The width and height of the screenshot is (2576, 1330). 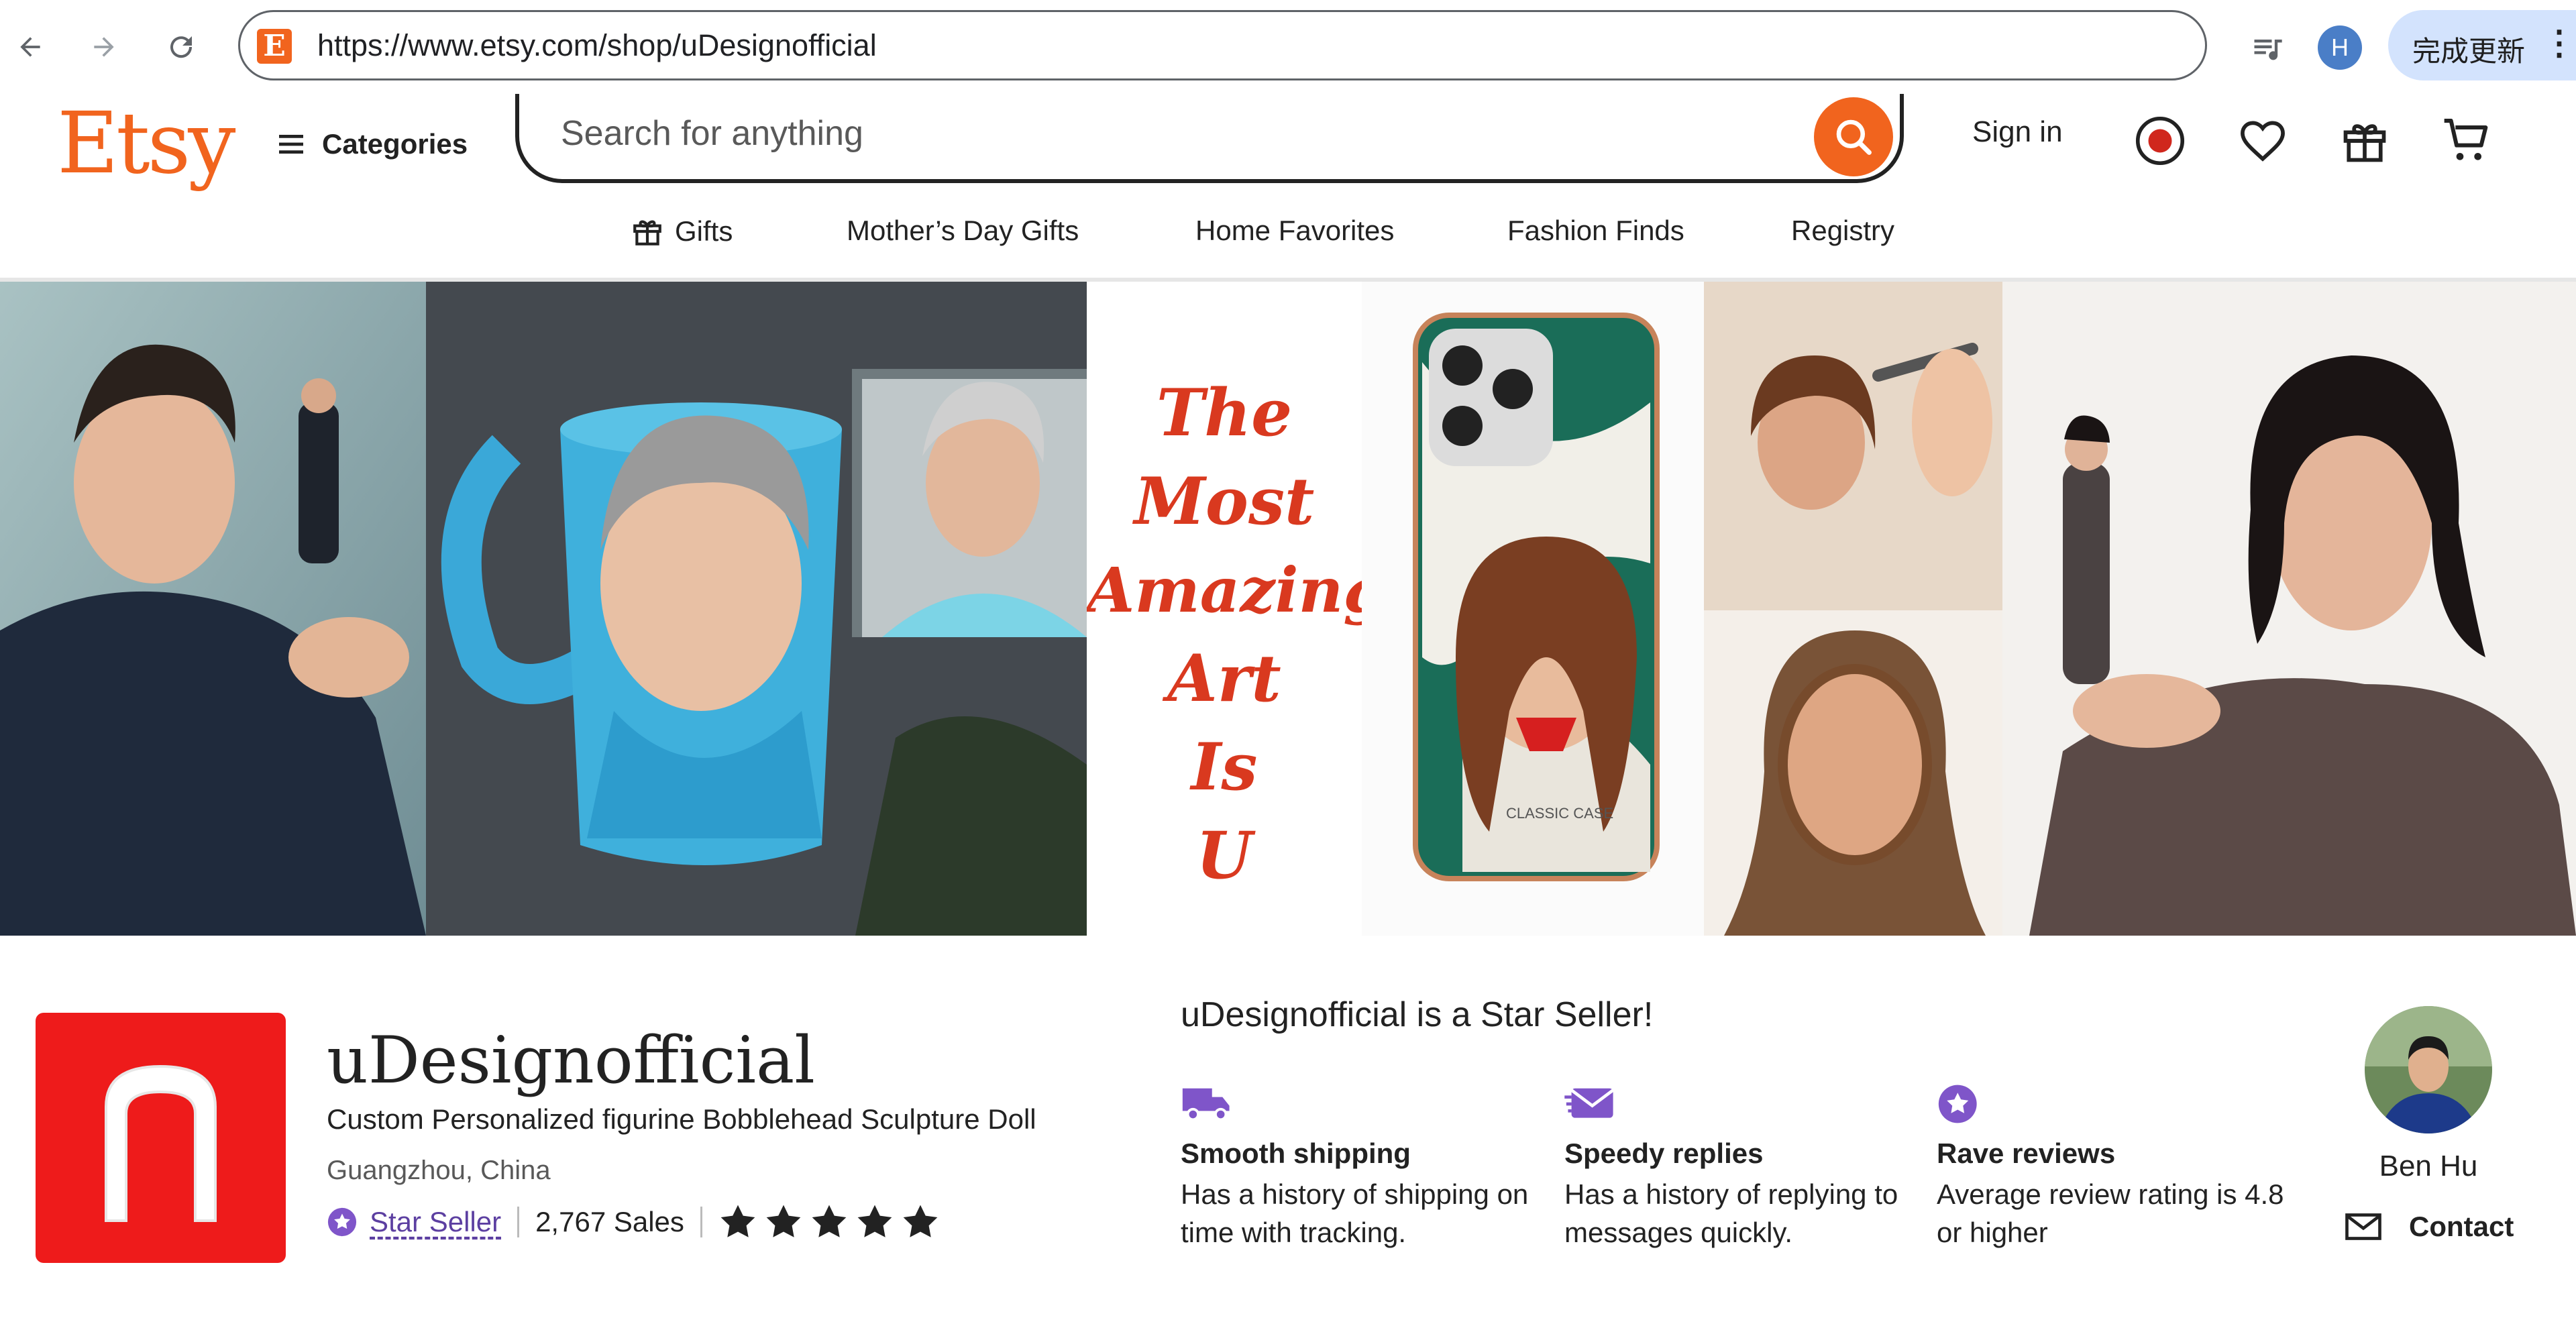 I want to click on playlist-icon, so click(x=2268, y=50).